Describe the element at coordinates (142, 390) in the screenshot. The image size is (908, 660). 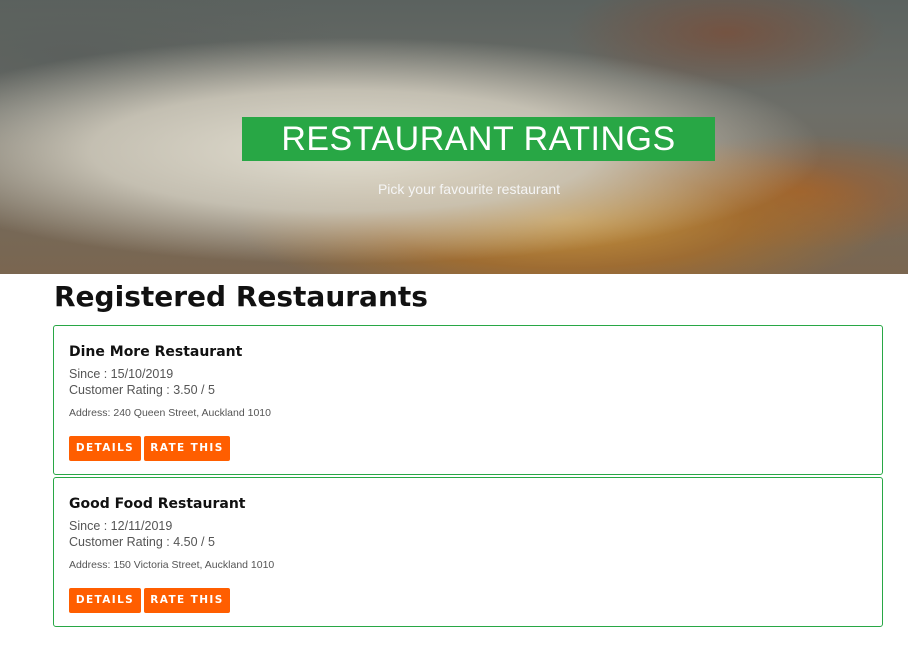
I see `restaurant-rating: Customer Rating : 3.50 / 5` at that location.